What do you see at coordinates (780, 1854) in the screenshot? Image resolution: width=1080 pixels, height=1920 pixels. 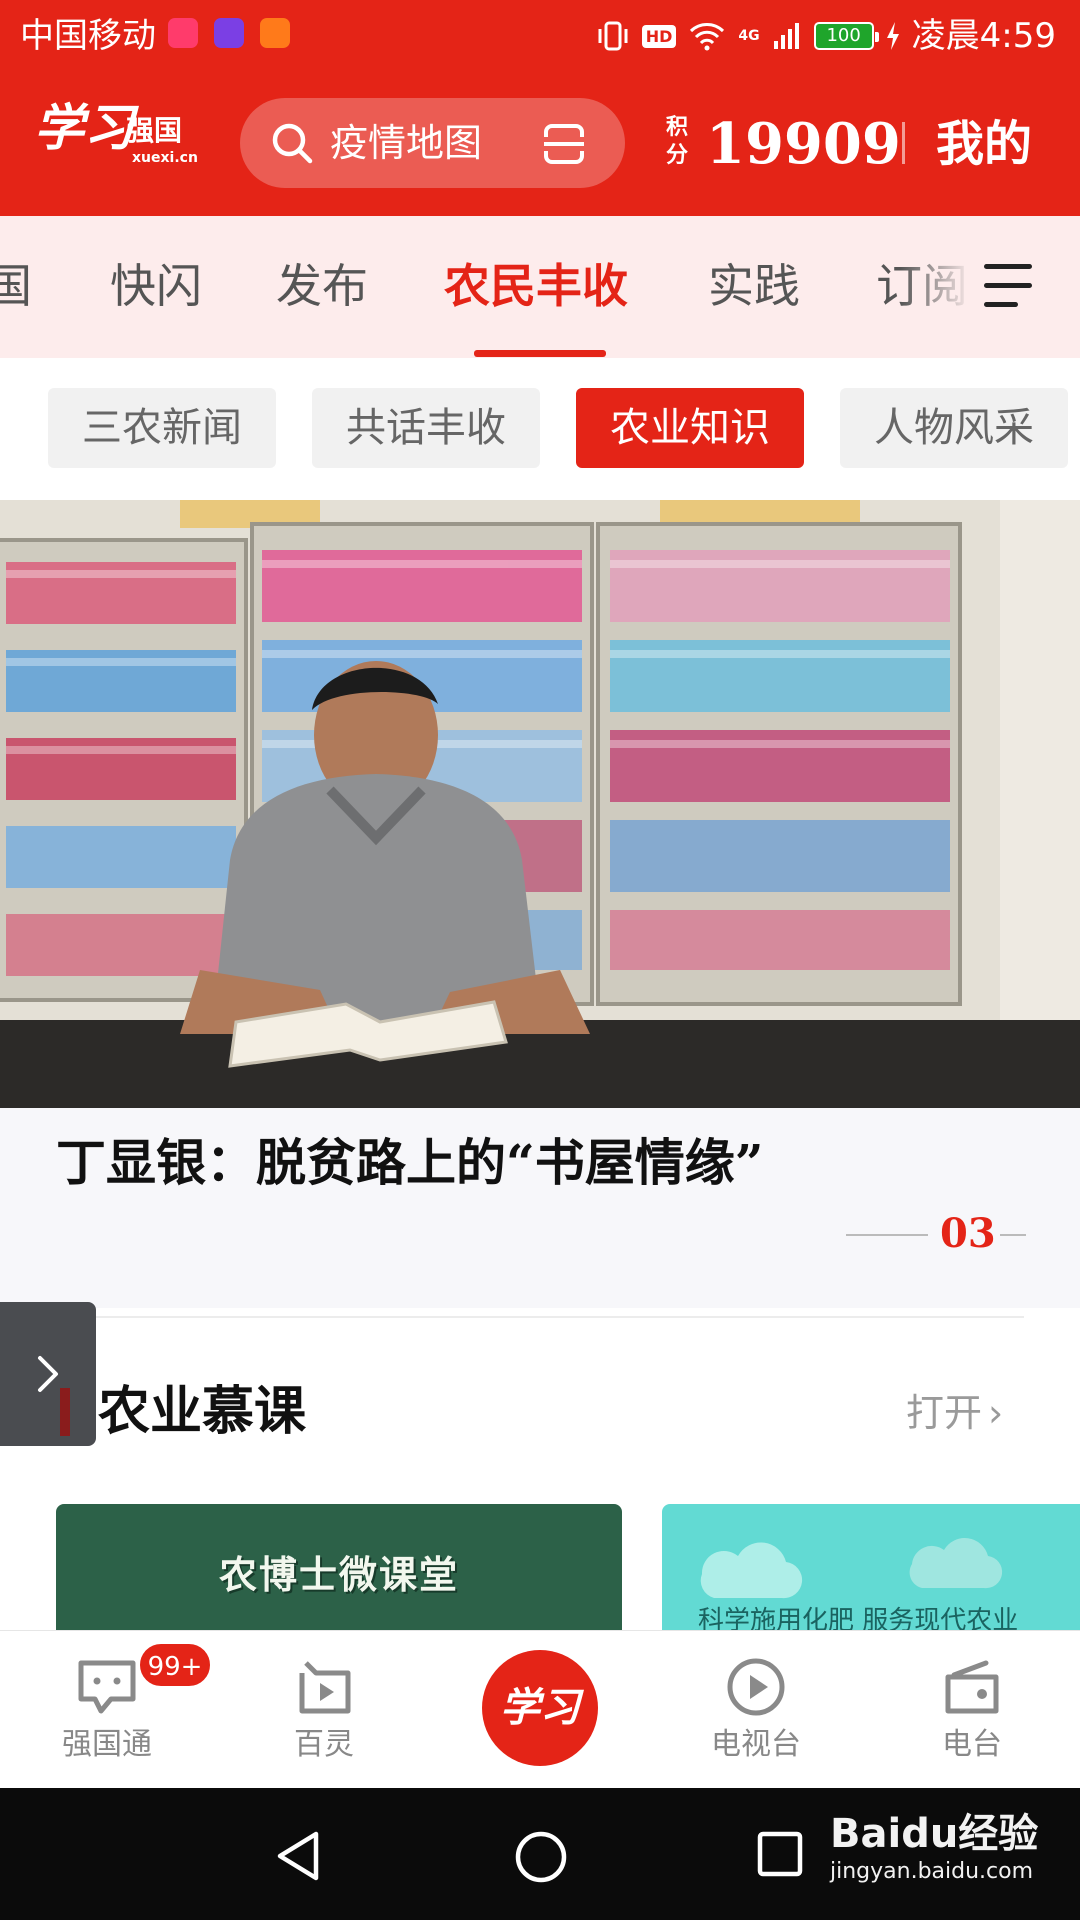 I see `recents-icon` at bounding box center [780, 1854].